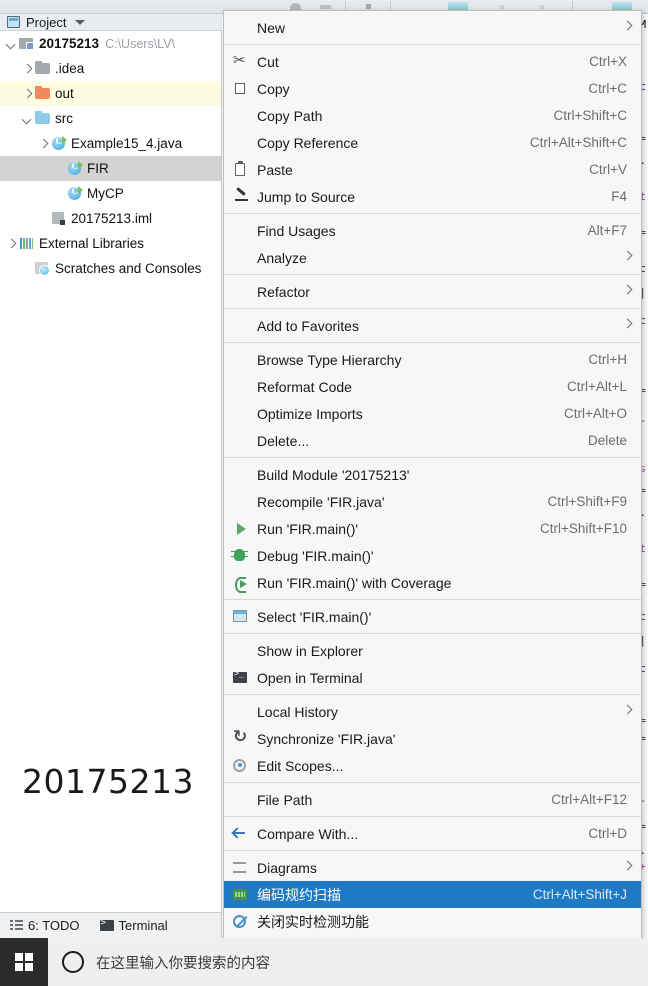 Image resolution: width=648 pixels, height=986 pixels. I want to click on tree-node-src: src, so click(110, 118).